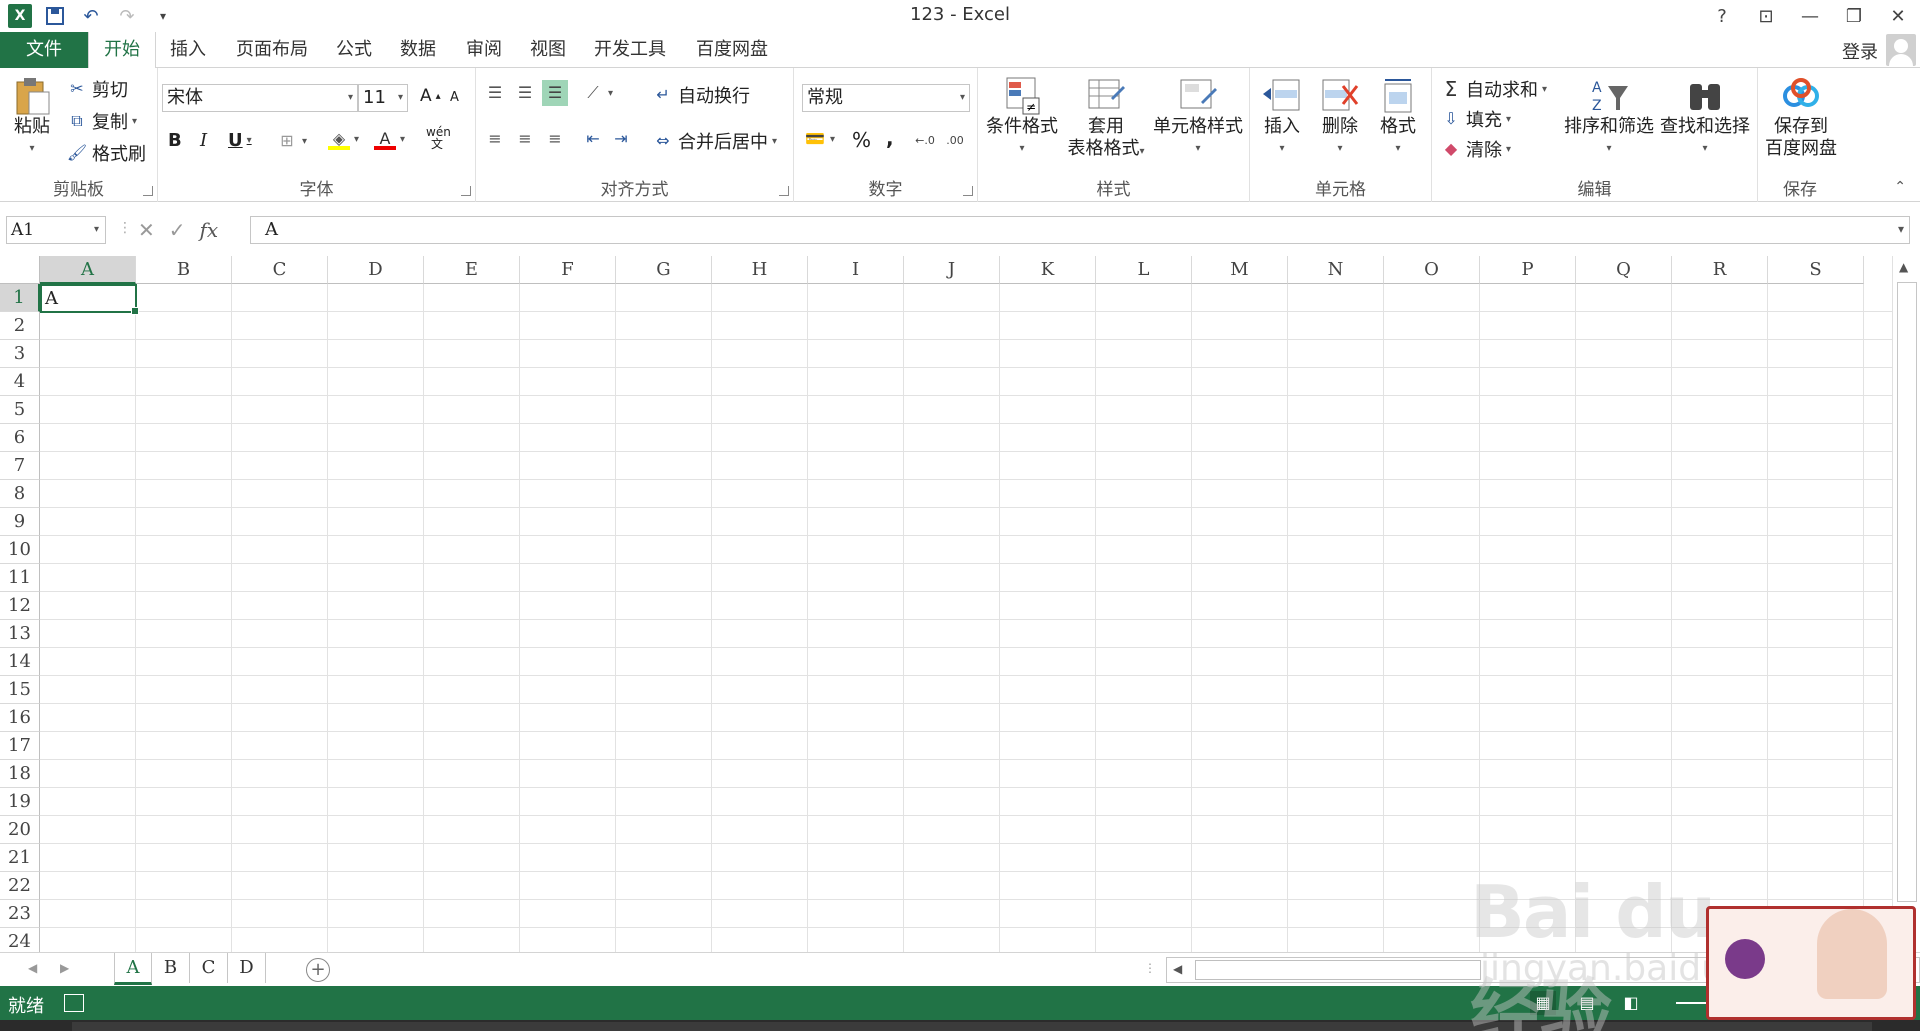  What do you see at coordinates (1432, 270) in the screenshot?
I see `column-header-o: O` at bounding box center [1432, 270].